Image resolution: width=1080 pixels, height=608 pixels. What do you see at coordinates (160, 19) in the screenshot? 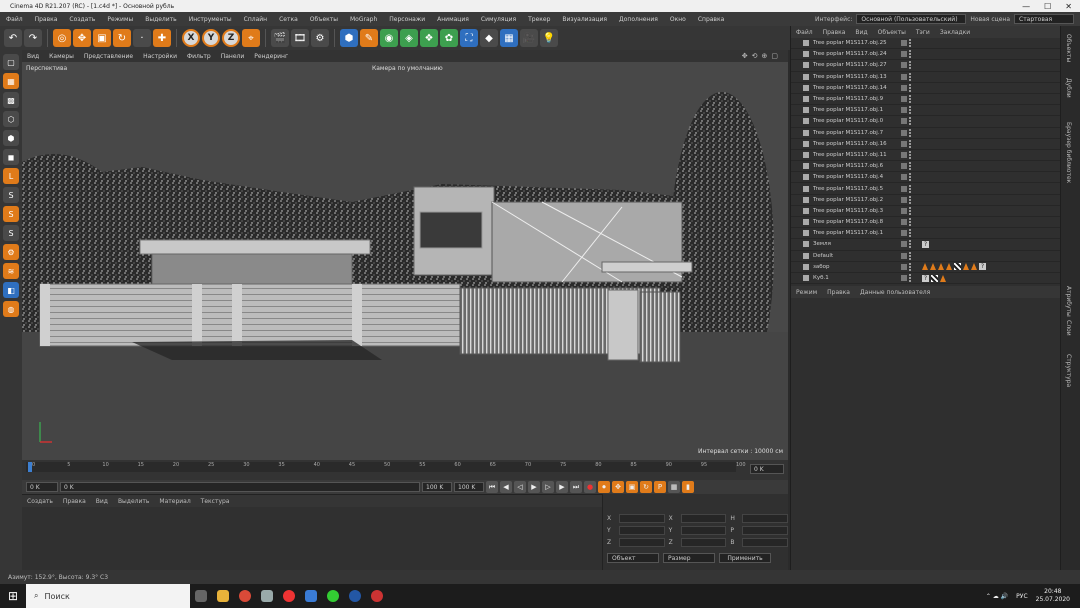
I see `menu-item-4: Выделить` at bounding box center [160, 19].